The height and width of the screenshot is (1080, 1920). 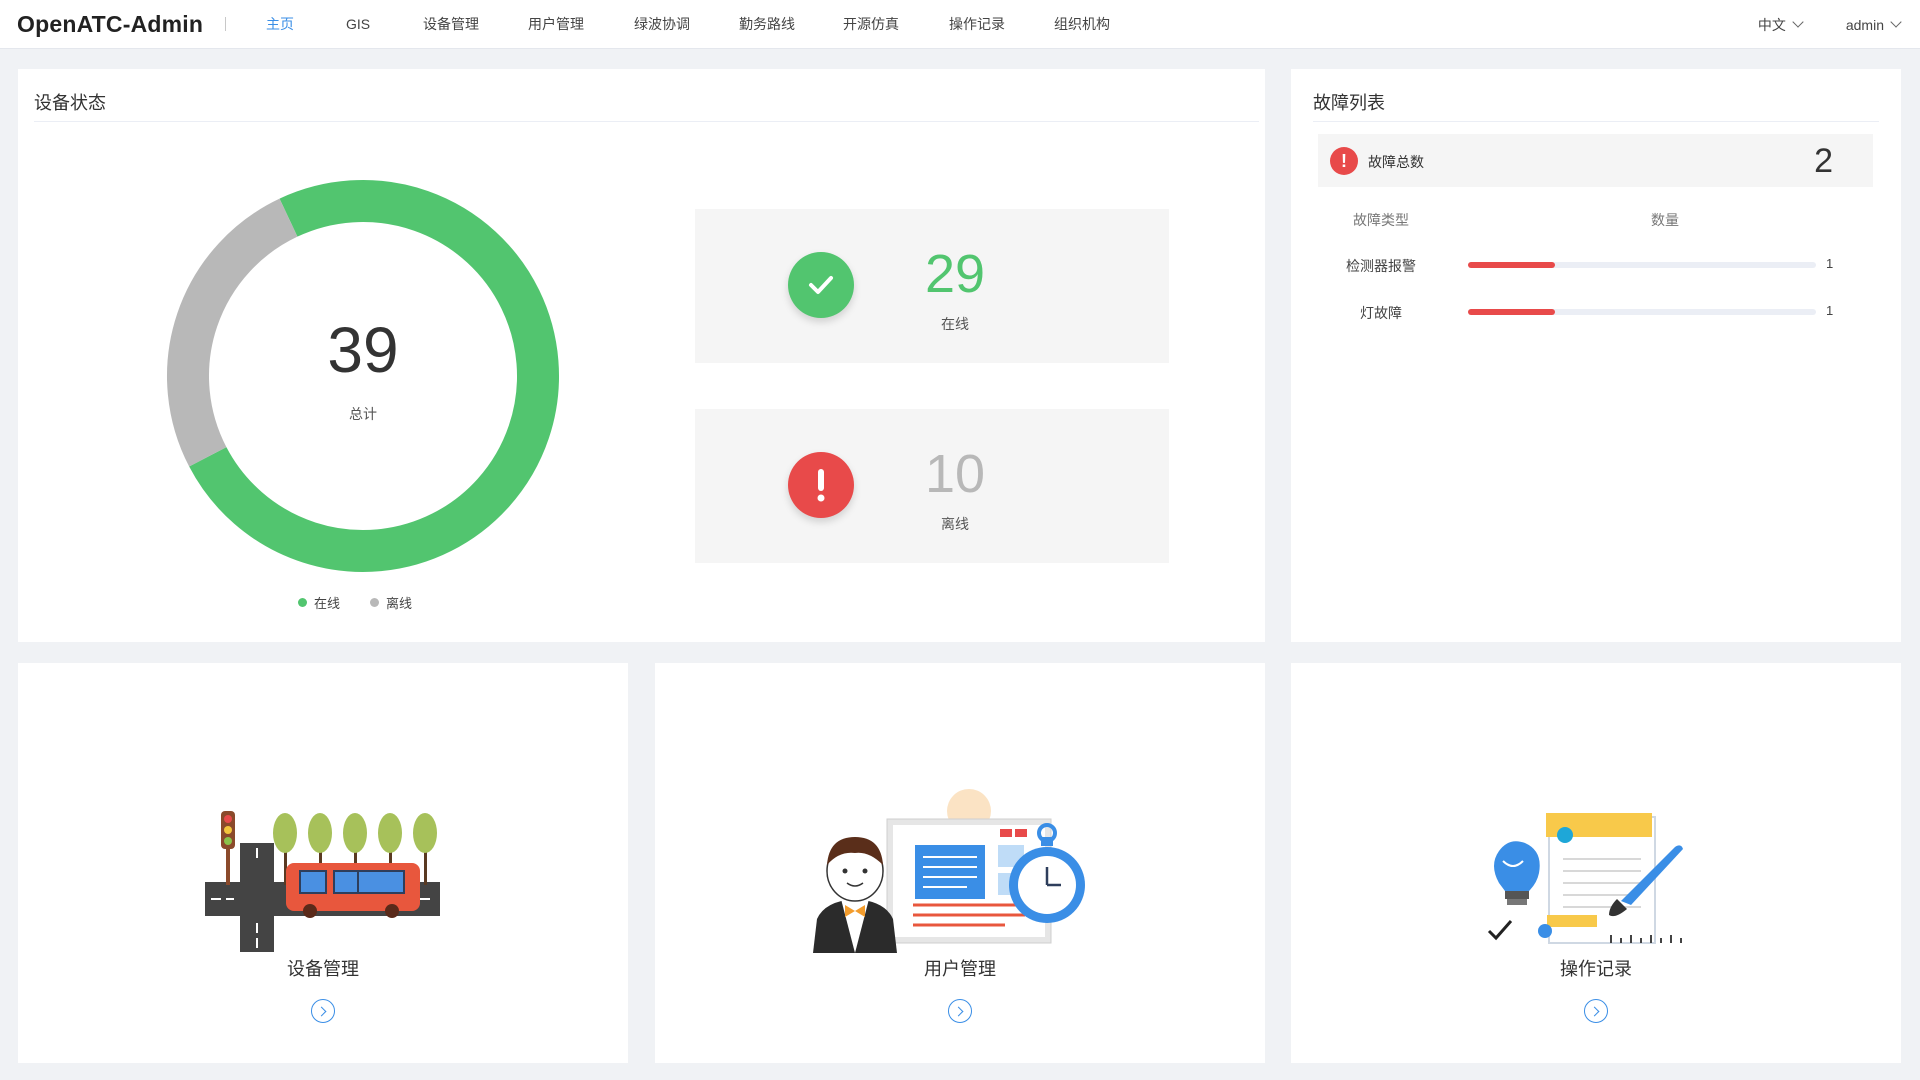 What do you see at coordinates (302, 602) in the screenshot?
I see `legend-dot-online` at bounding box center [302, 602].